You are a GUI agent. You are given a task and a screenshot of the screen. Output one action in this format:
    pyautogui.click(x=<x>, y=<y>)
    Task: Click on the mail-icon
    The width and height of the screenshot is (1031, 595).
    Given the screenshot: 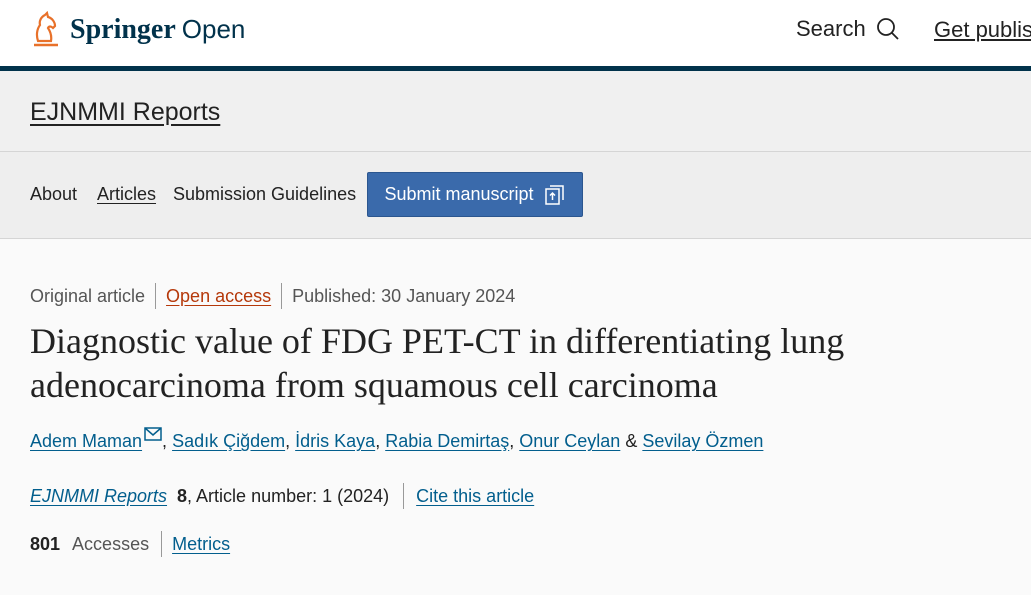 What is the action you would take?
    pyautogui.click(x=153, y=434)
    